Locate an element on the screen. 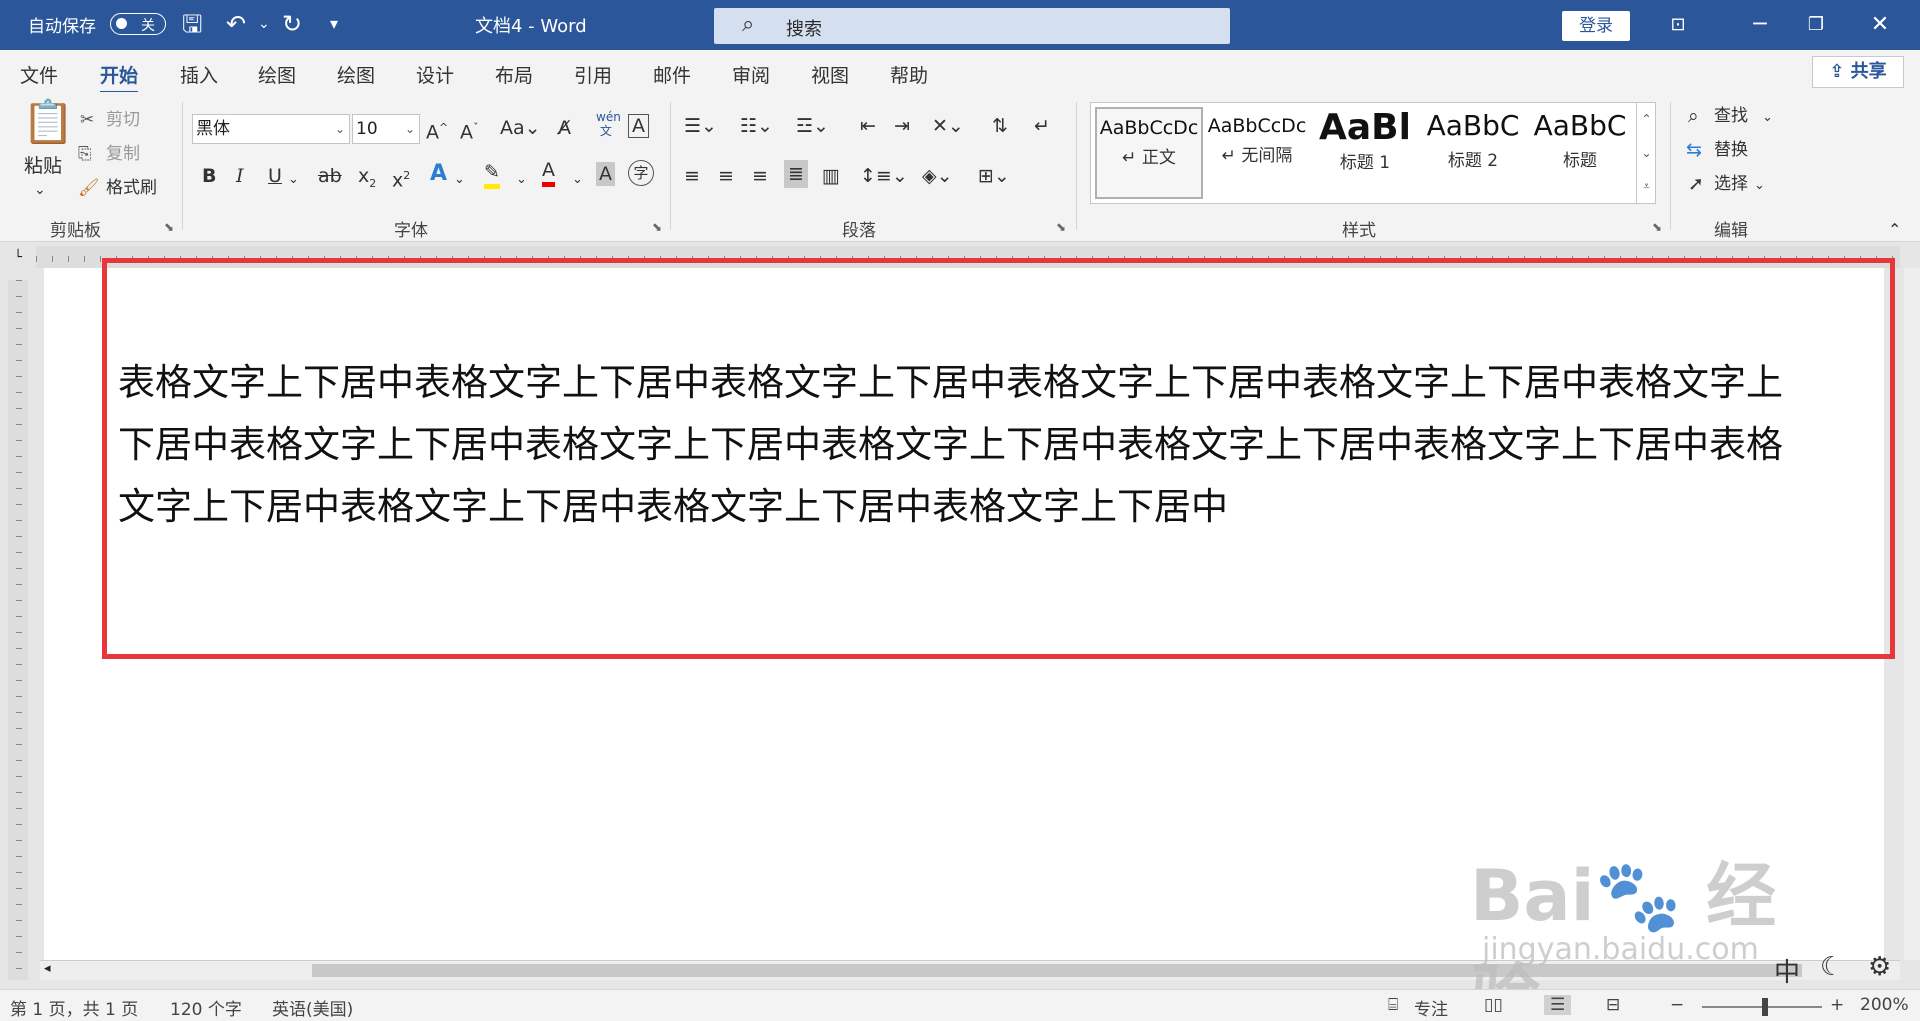  search-icon: ⌕ is located at coordinates (1693, 116).